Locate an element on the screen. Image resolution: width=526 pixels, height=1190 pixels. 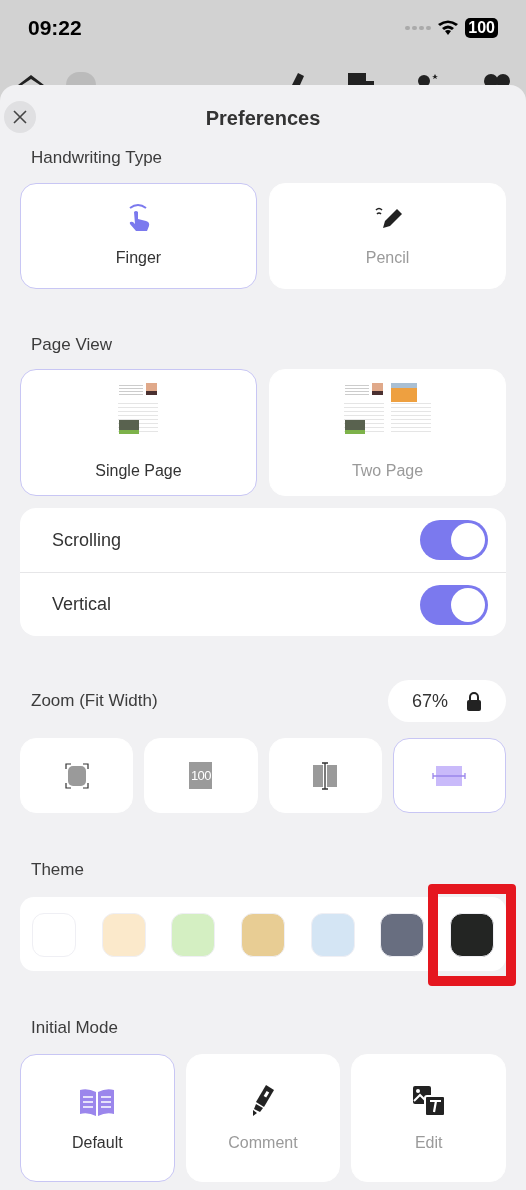
status-time: 09:22 is located at coordinates (55, 28).